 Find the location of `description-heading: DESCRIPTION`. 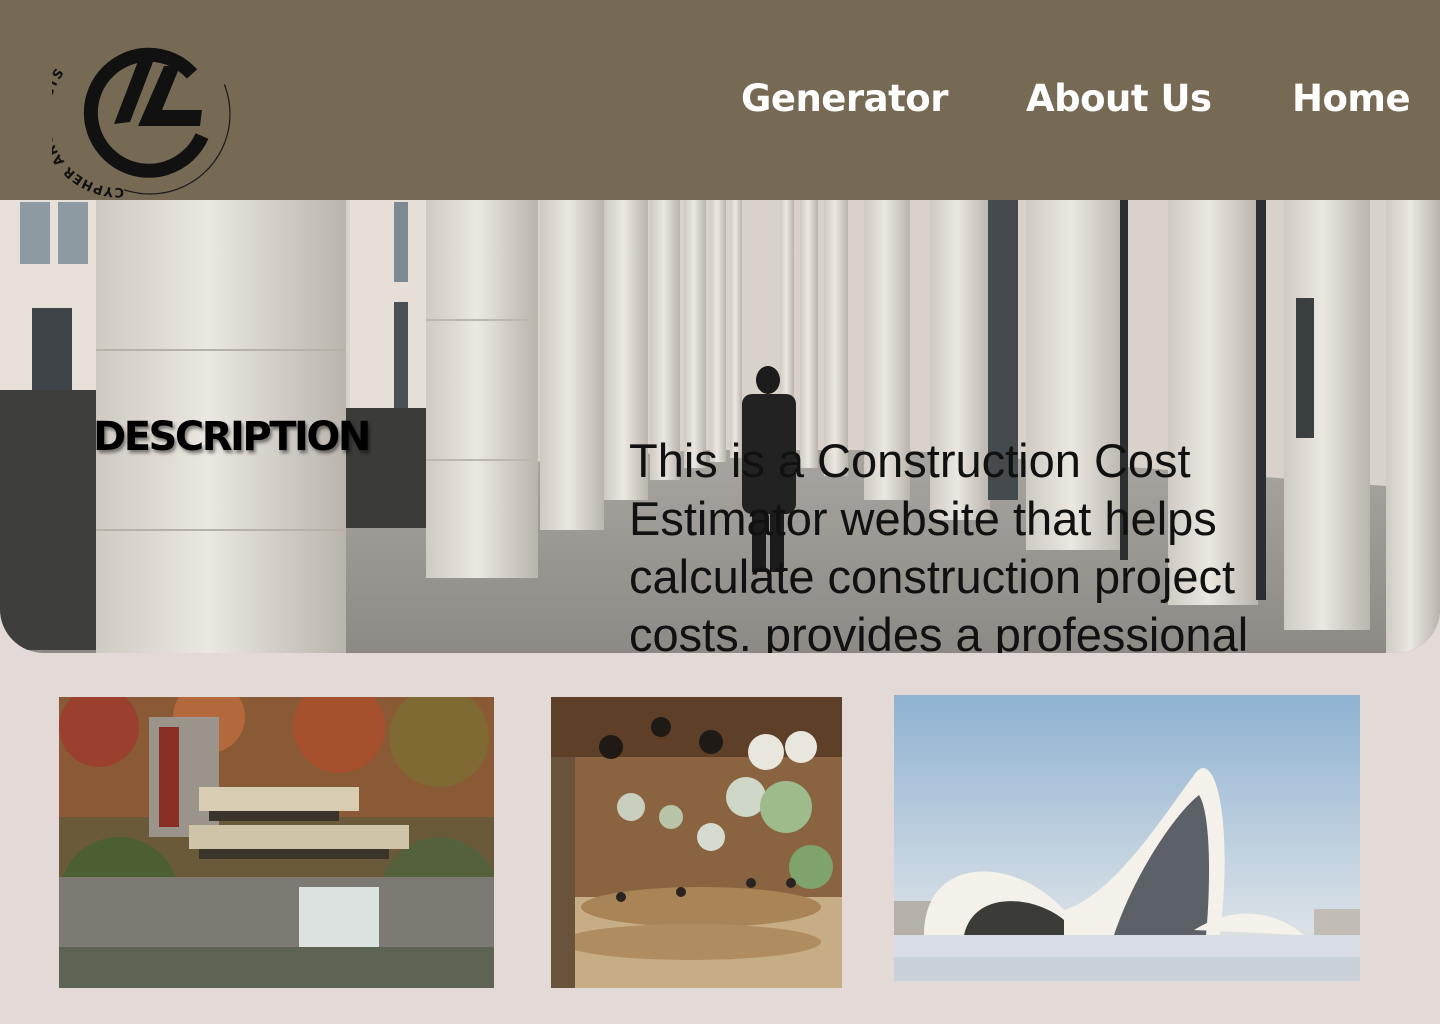

description-heading: DESCRIPTION is located at coordinates (232, 437).